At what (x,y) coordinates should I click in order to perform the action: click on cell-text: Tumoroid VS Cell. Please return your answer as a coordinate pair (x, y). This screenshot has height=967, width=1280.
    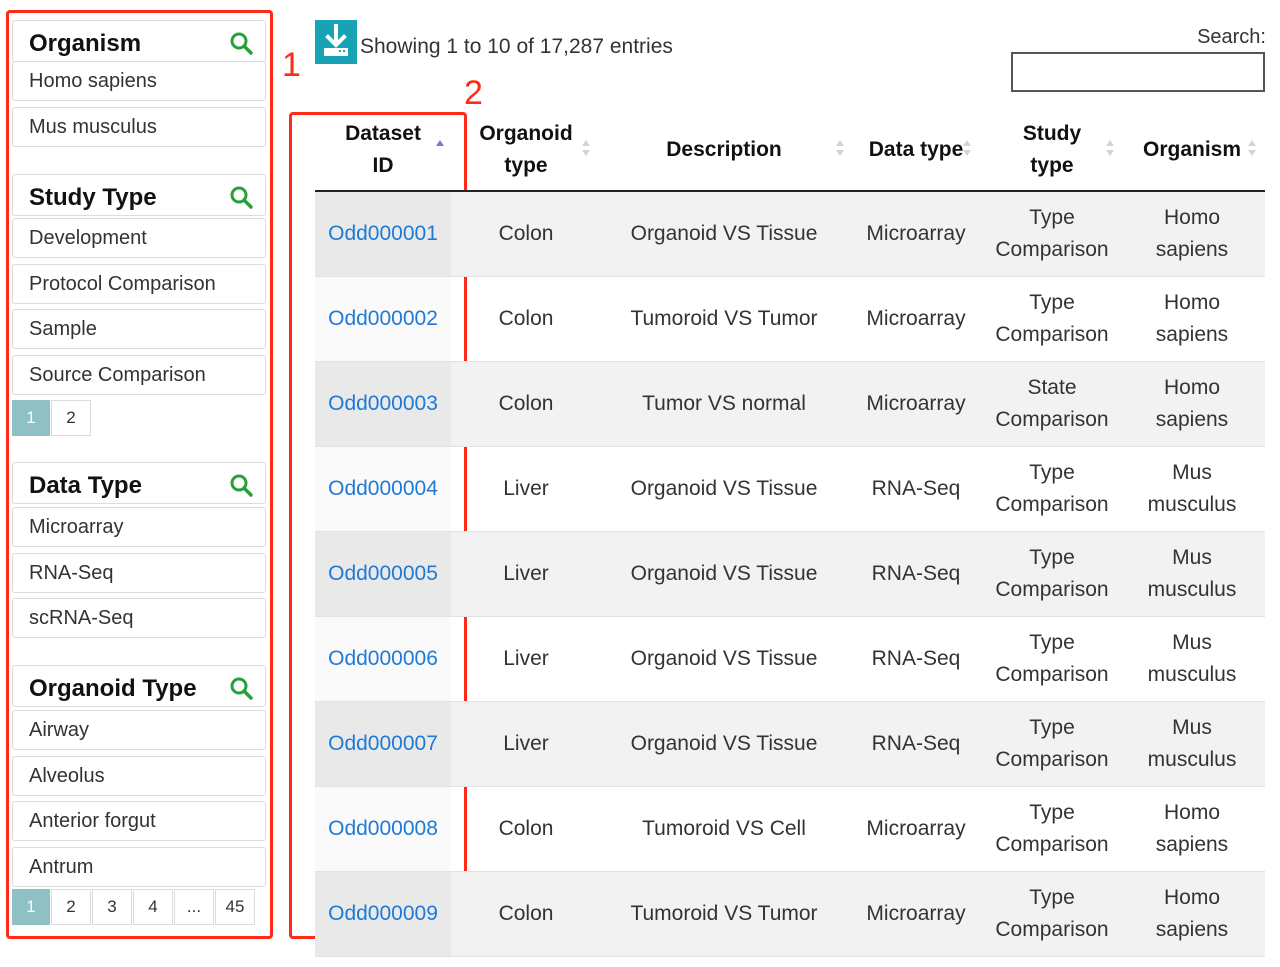
    Looking at the image, I should click on (724, 828).